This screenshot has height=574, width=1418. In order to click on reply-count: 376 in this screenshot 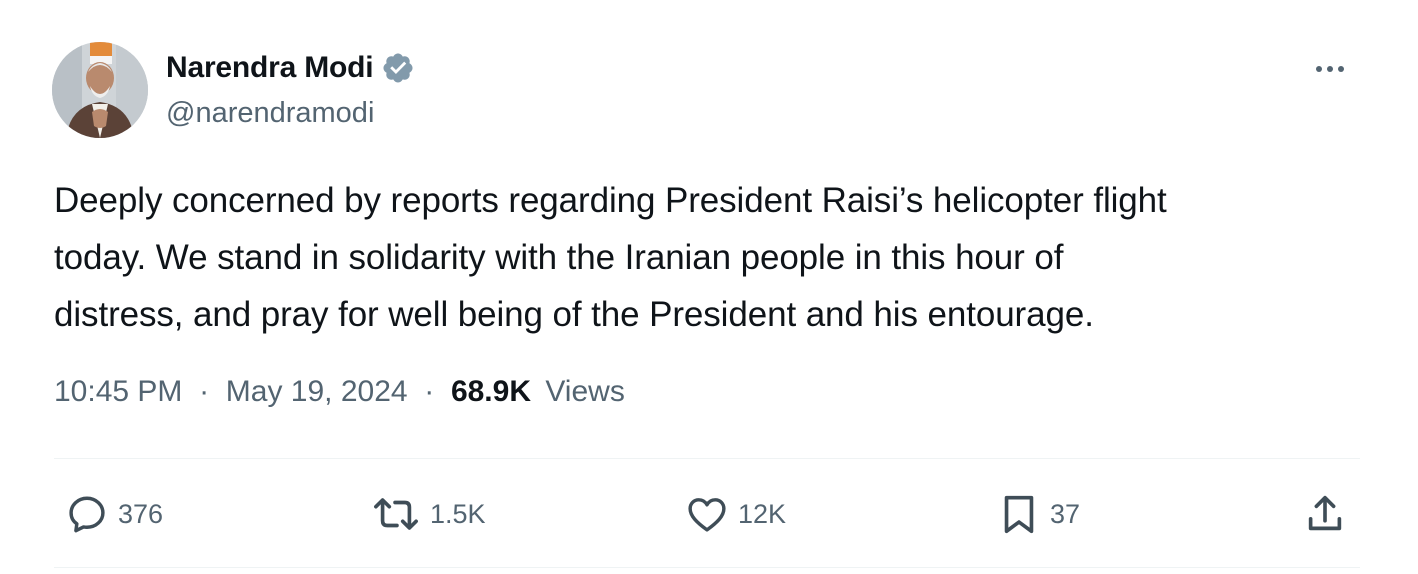, I will do `click(141, 513)`.